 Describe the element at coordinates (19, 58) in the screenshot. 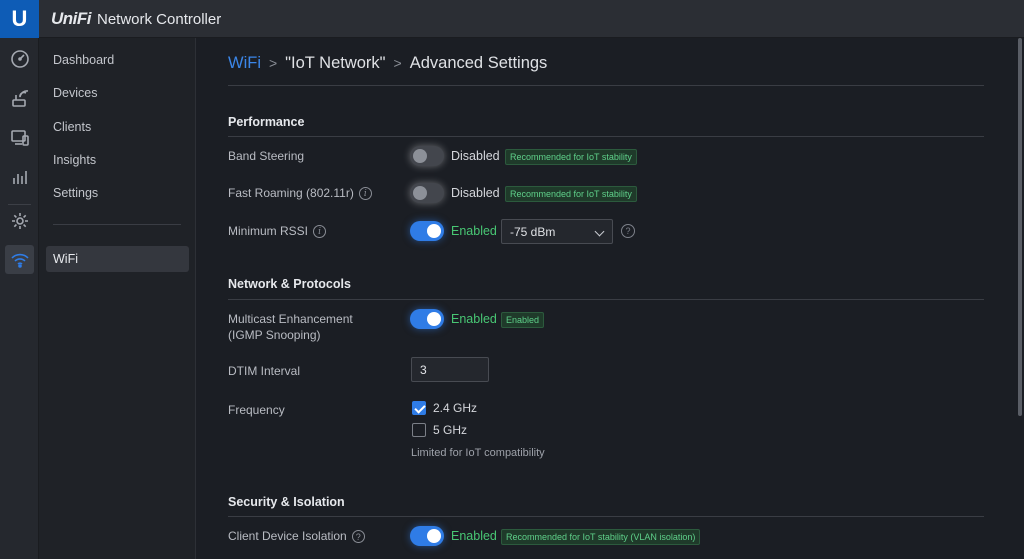

I see `dashboard-icon` at that location.